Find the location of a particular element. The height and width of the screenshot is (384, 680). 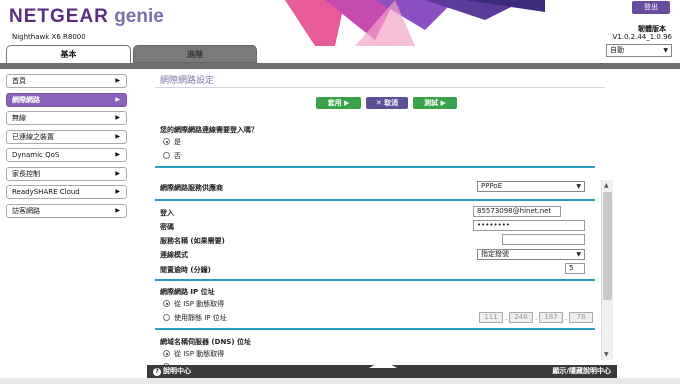

tab-basic: 基本 is located at coordinates (68, 54).